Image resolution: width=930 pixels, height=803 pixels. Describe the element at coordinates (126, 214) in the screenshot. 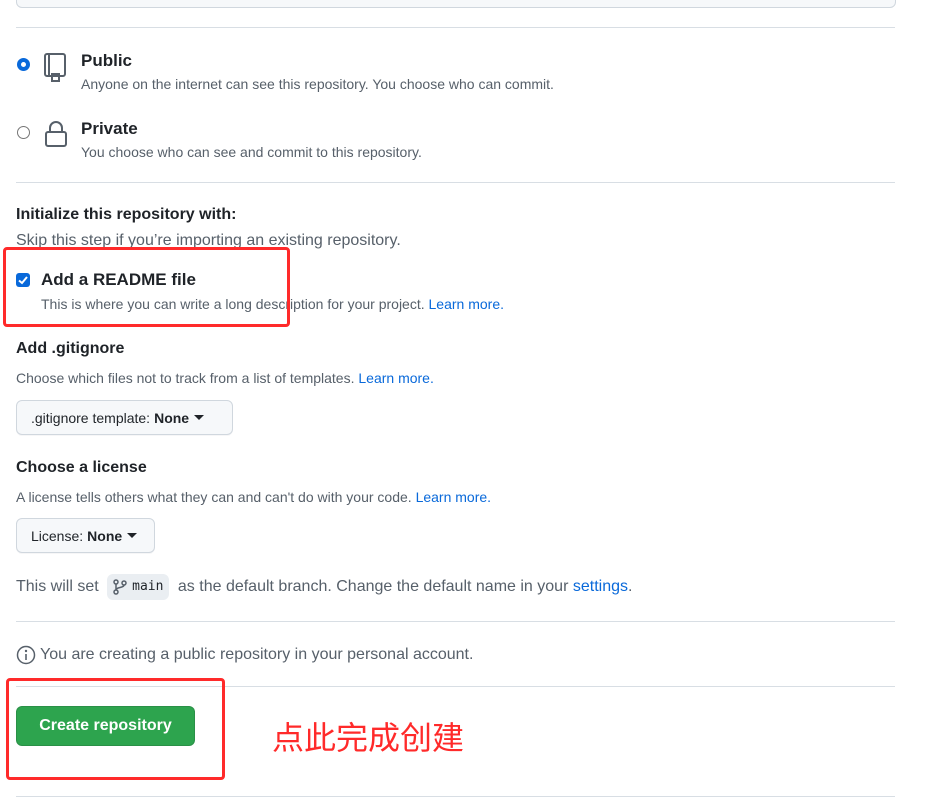

I see `initialize-title: Initialize this repository with:` at that location.